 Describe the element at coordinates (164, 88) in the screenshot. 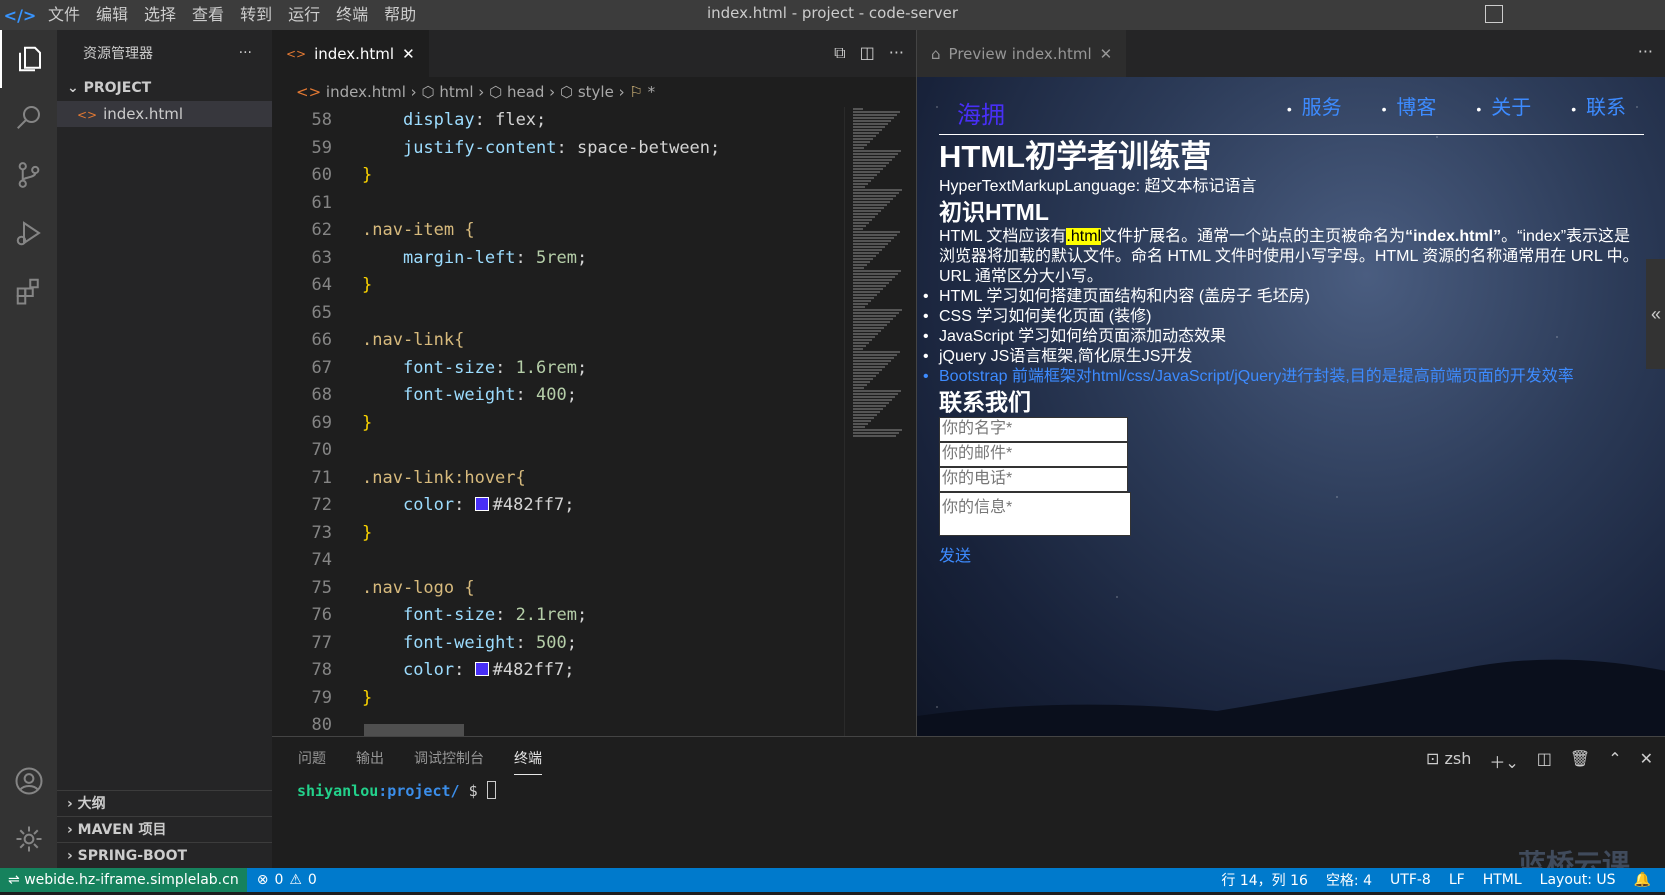

I see `project-folder: ⌄ PROJECT` at that location.